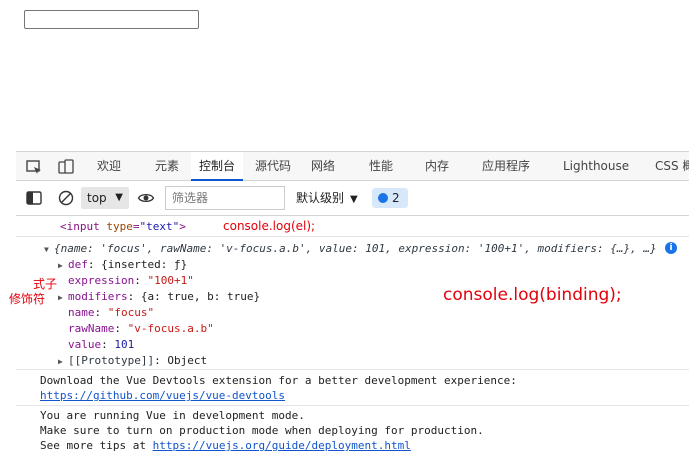 Image resolution: width=689 pixels, height=456 pixels. Describe the element at coordinates (78, 264) in the screenshot. I see `prop-key: def` at that location.